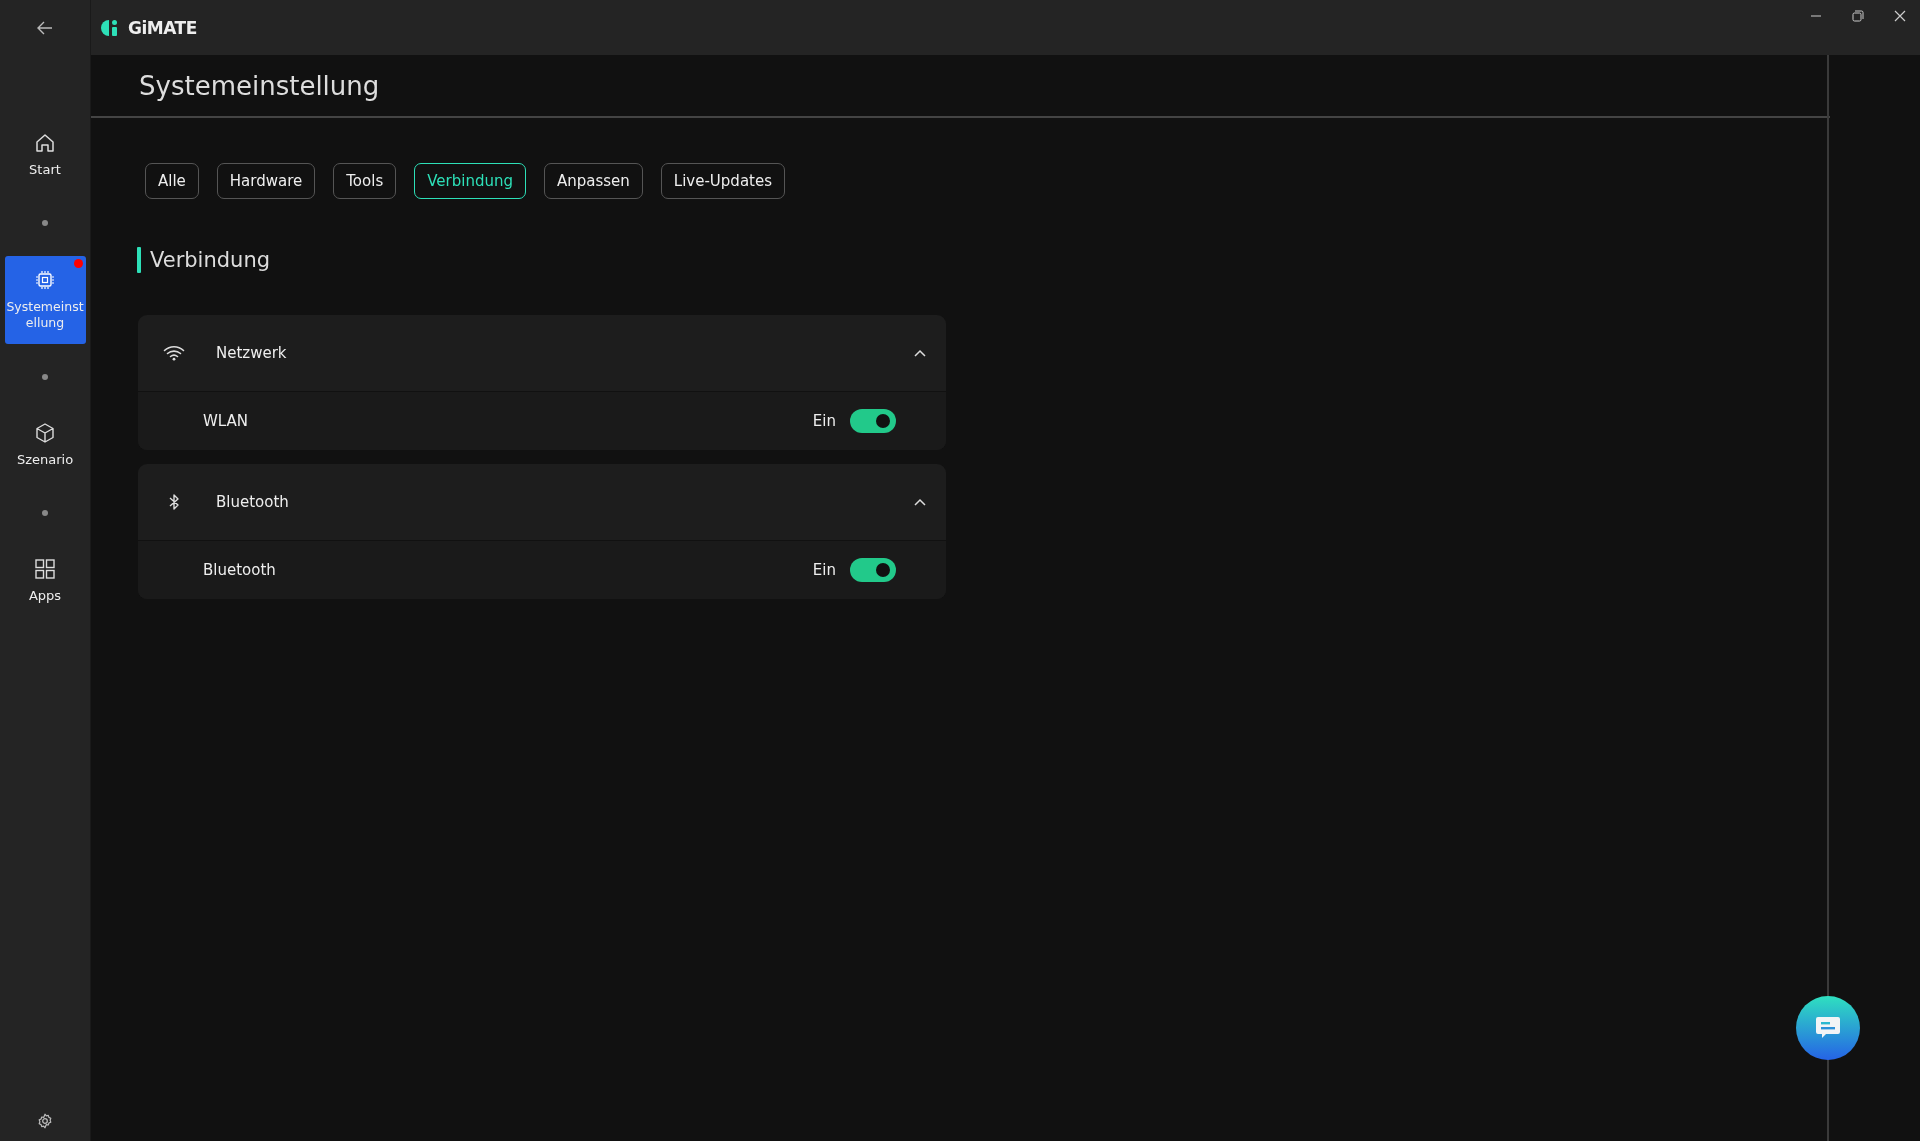 This screenshot has width=1920, height=1141. What do you see at coordinates (45, 155) in the screenshot?
I see `sidebar-item: Start` at bounding box center [45, 155].